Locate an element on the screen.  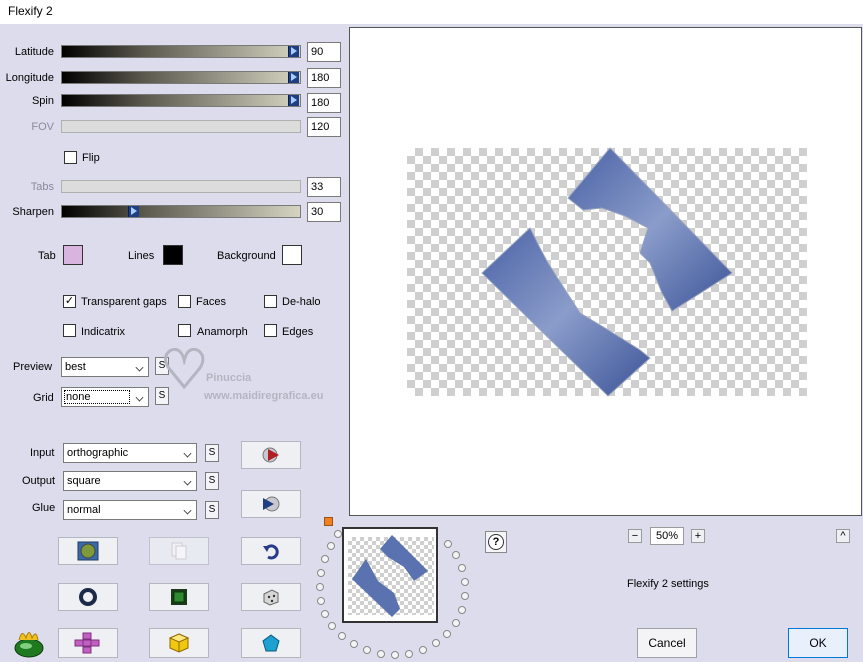
tiles-button is located at coordinates (88, 643).